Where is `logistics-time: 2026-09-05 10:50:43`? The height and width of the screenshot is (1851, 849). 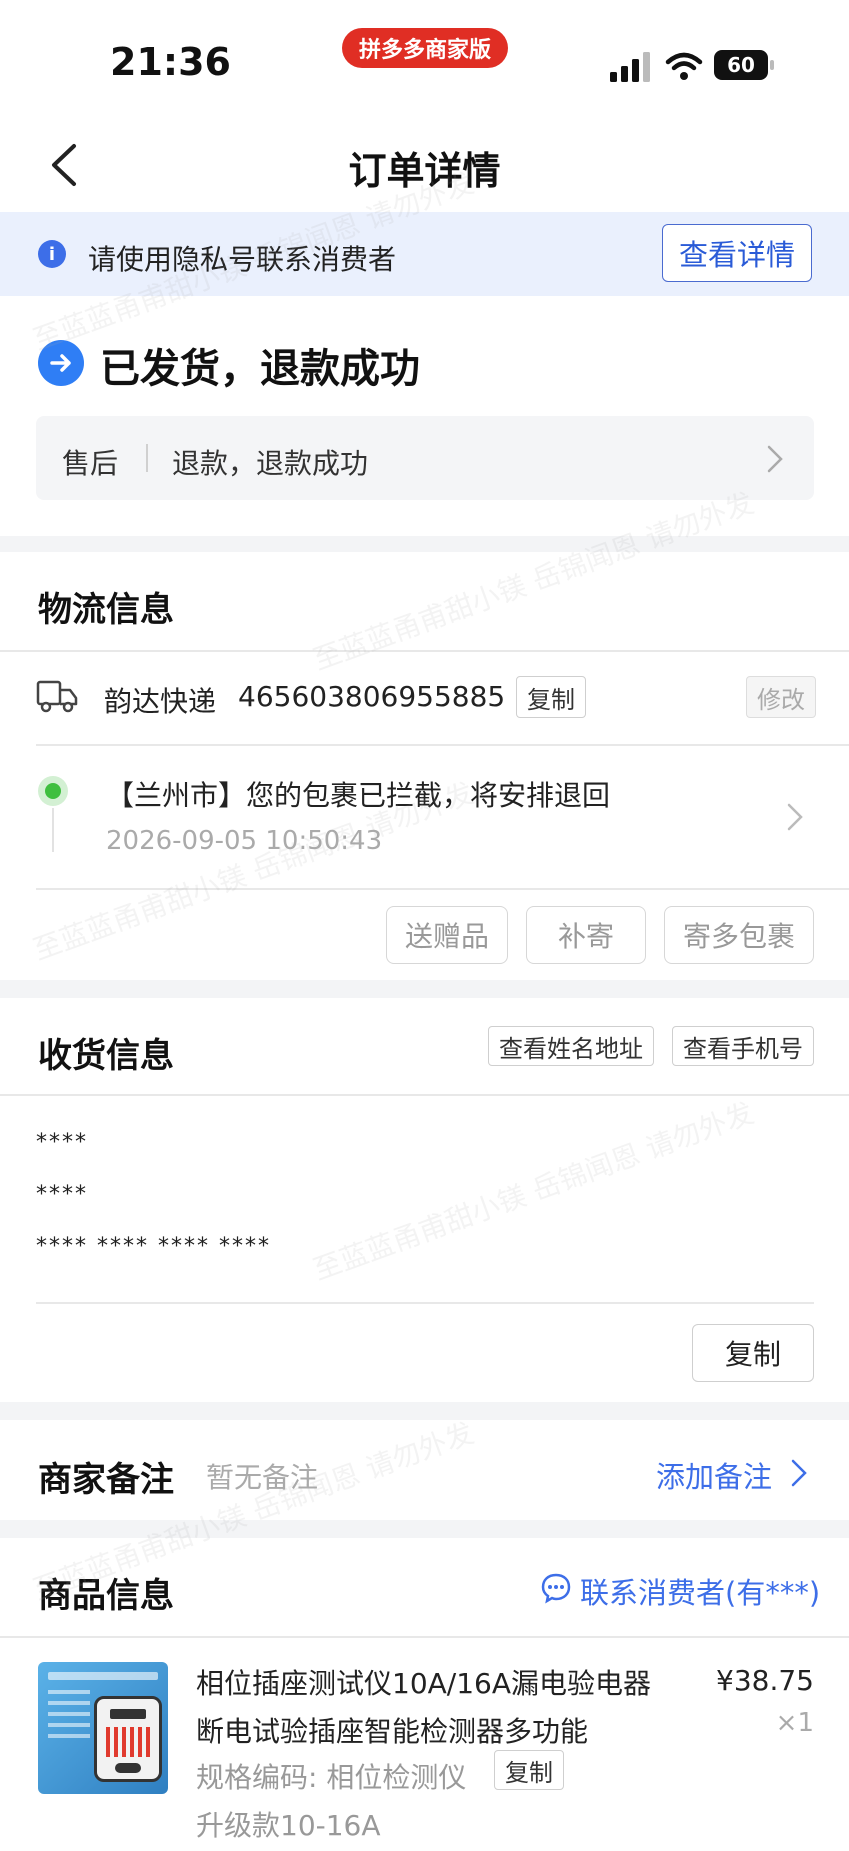 logistics-time: 2026-09-05 10:50:43 is located at coordinates (244, 841).